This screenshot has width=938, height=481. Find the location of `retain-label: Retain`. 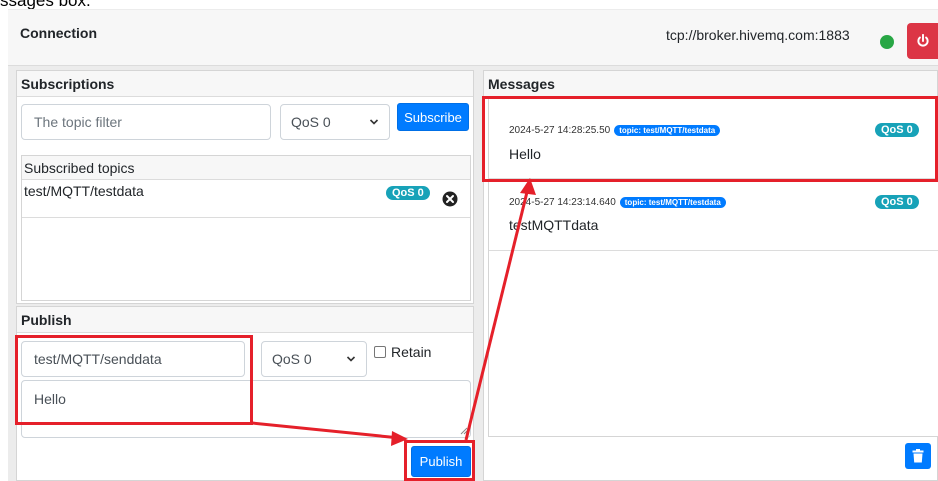

retain-label: Retain is located at coordinates (411, 352).